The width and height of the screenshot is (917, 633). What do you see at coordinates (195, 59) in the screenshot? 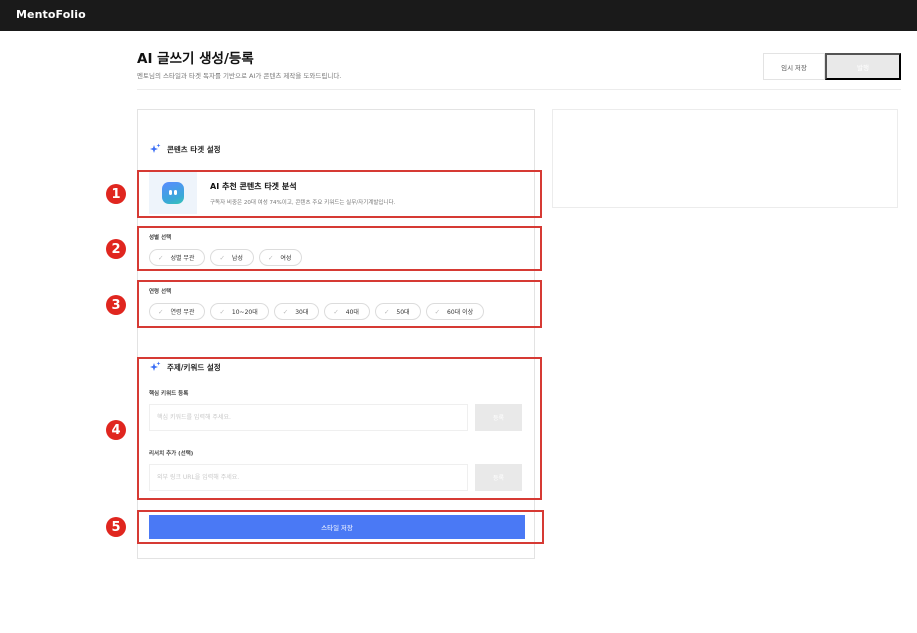
I see `page-title: AI 글쓰기 생성/등록` at bounding box center [195, 59].